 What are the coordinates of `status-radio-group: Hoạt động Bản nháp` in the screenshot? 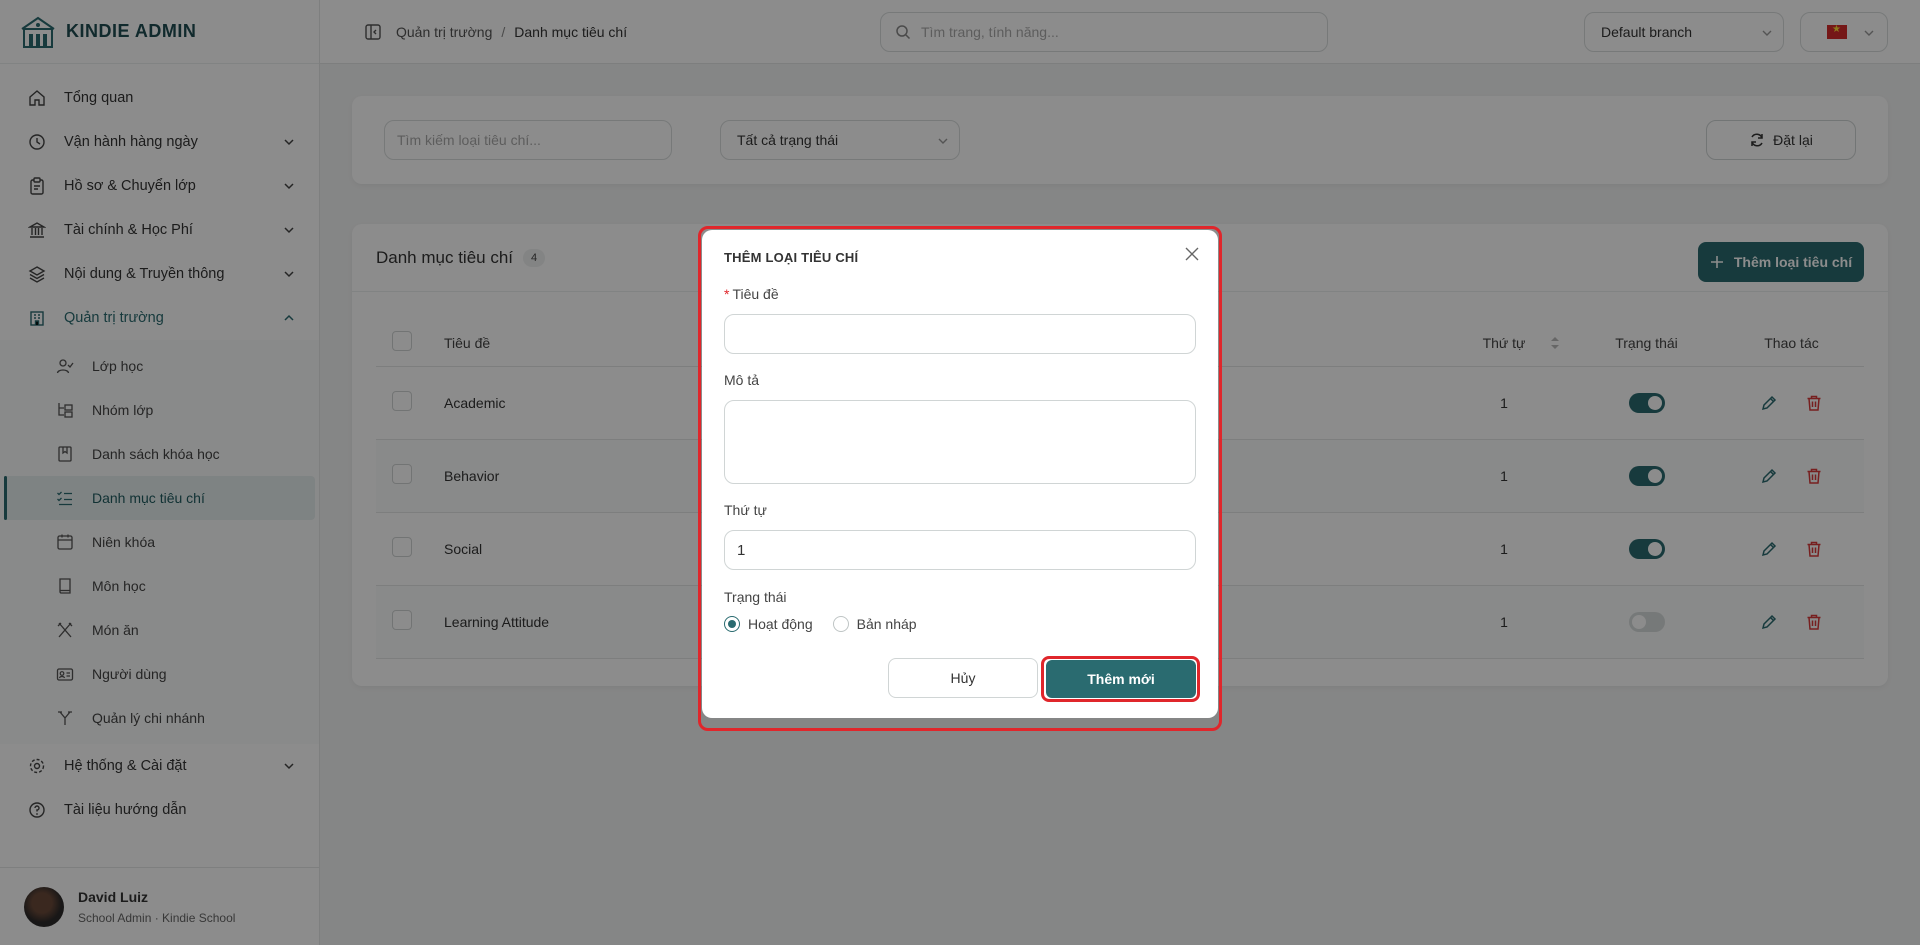 It's located at (830, 624).